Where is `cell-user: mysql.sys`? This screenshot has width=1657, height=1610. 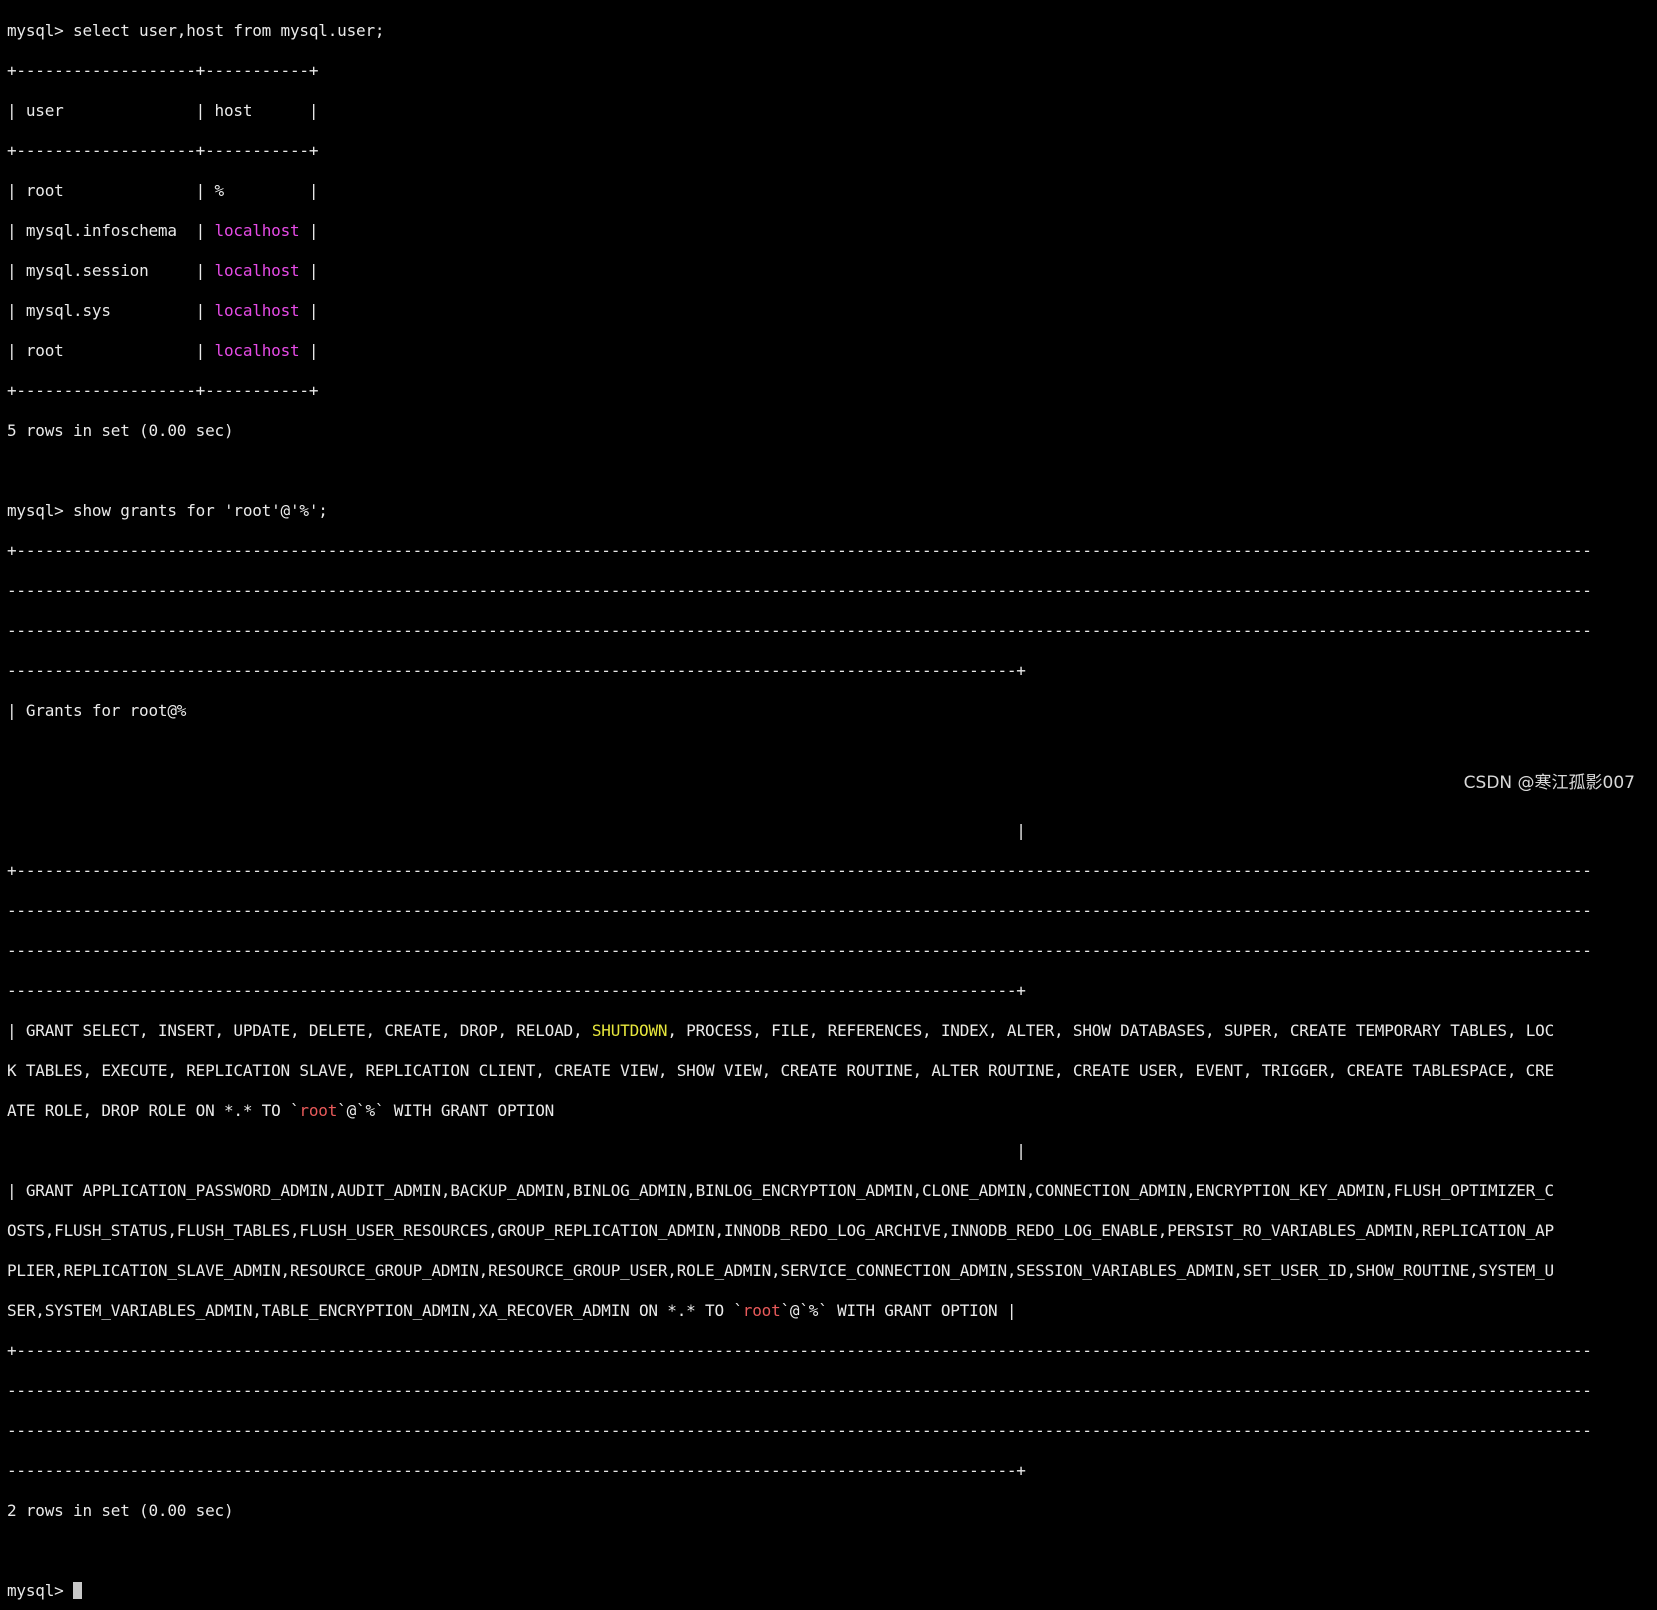
cell-user: mysql.sys is located at coordinates (68, 310).